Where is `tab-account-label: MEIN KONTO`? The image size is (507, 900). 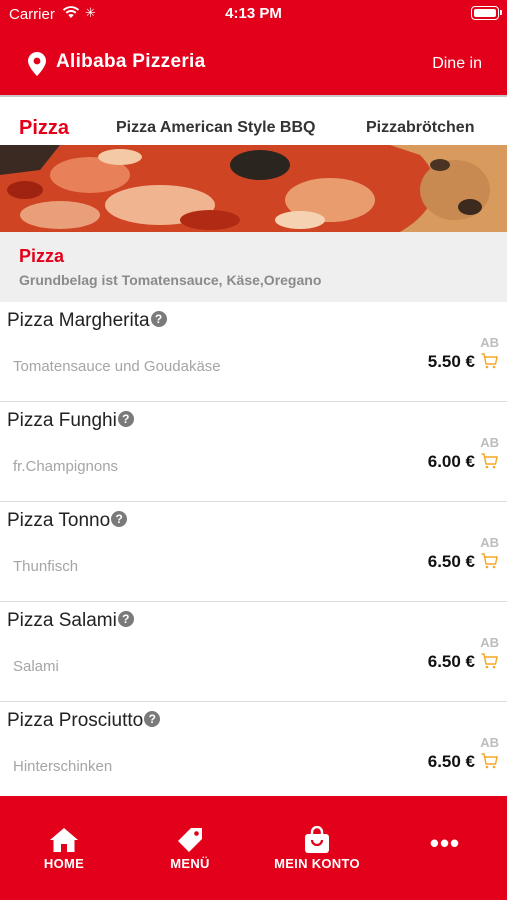 tab-account-label: MEIN KONTO is located at coordinates (317, 863).